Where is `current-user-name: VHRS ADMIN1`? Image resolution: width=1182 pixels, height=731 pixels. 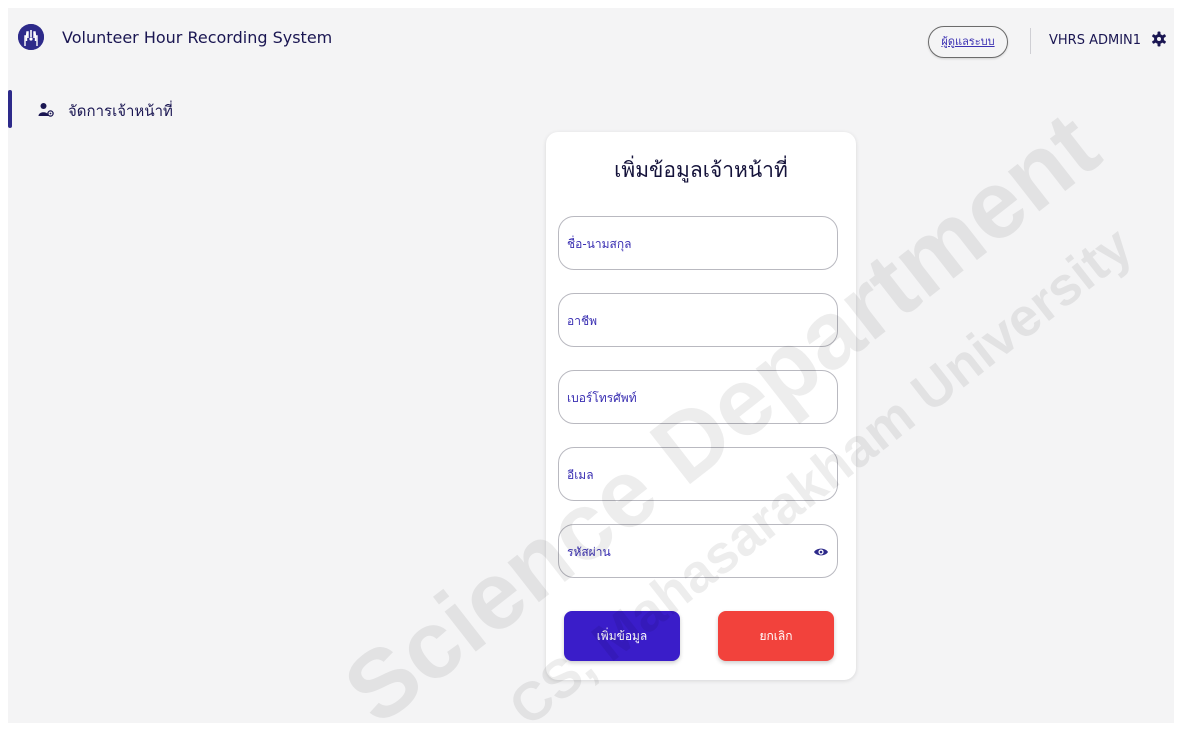 current-user-name: VHRS ADMIN1 is located at coordinates (1095, 40).